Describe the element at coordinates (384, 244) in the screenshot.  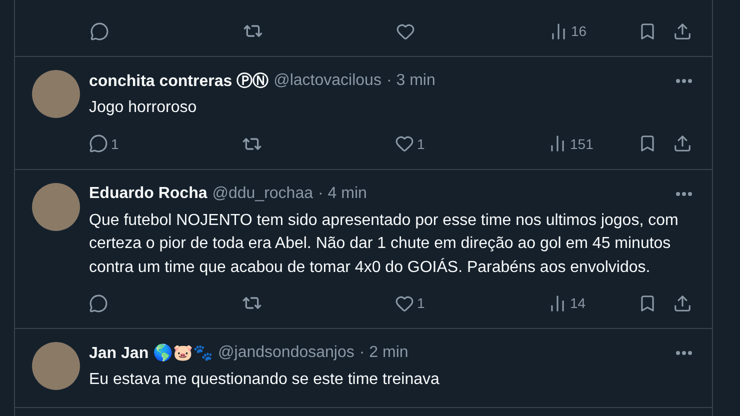
I see `post-text: Que futebol NOJENTO tem sido apresentado por esse time nos ultimos jogos, com certeza o pior de toda era Abel. Não dar 1 chute em direção ao gol em 45 minutos contra um time que acabou de tomar 4x0 do GOIÁS. Parabéns aos envolvidos.` at that location.